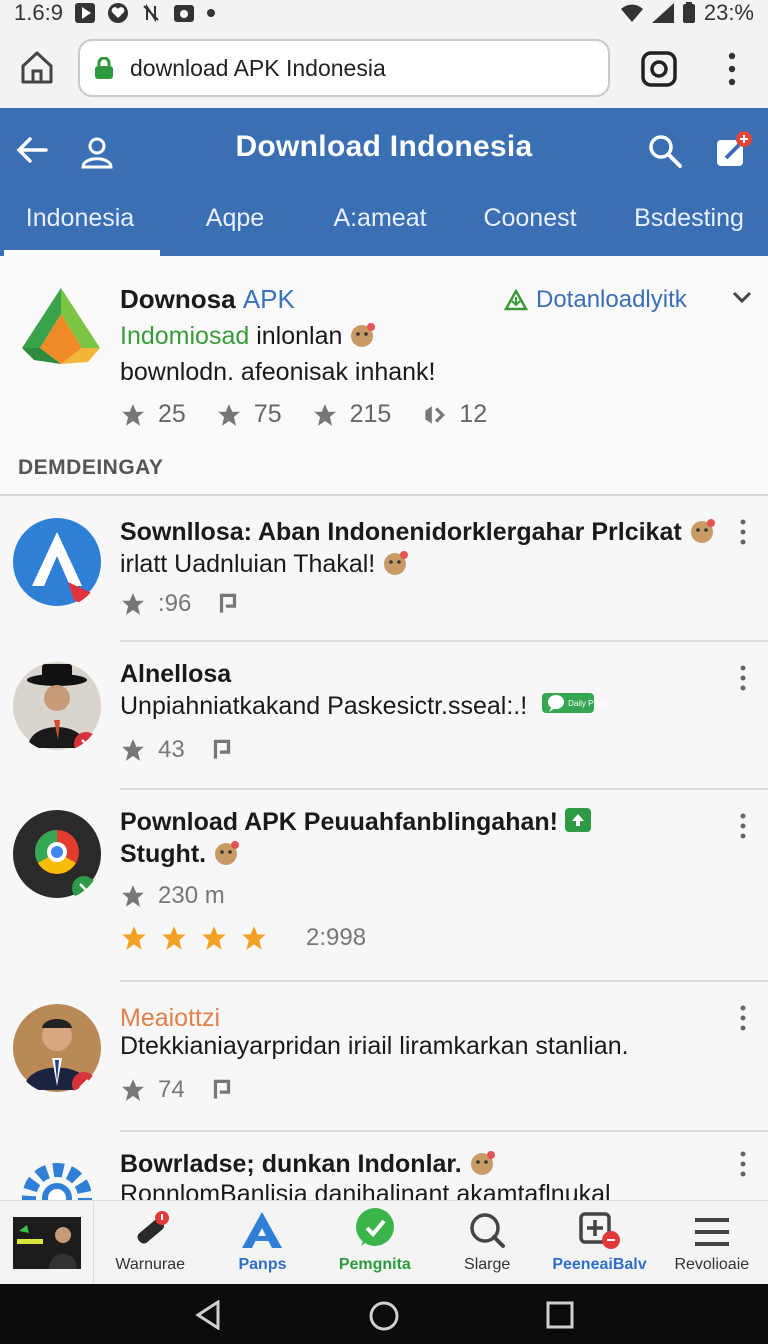 Image resolution: width=768 pixels, height=1344 pixels. I want to click on tab-aqpe: Aqpe, so click(235, 224).